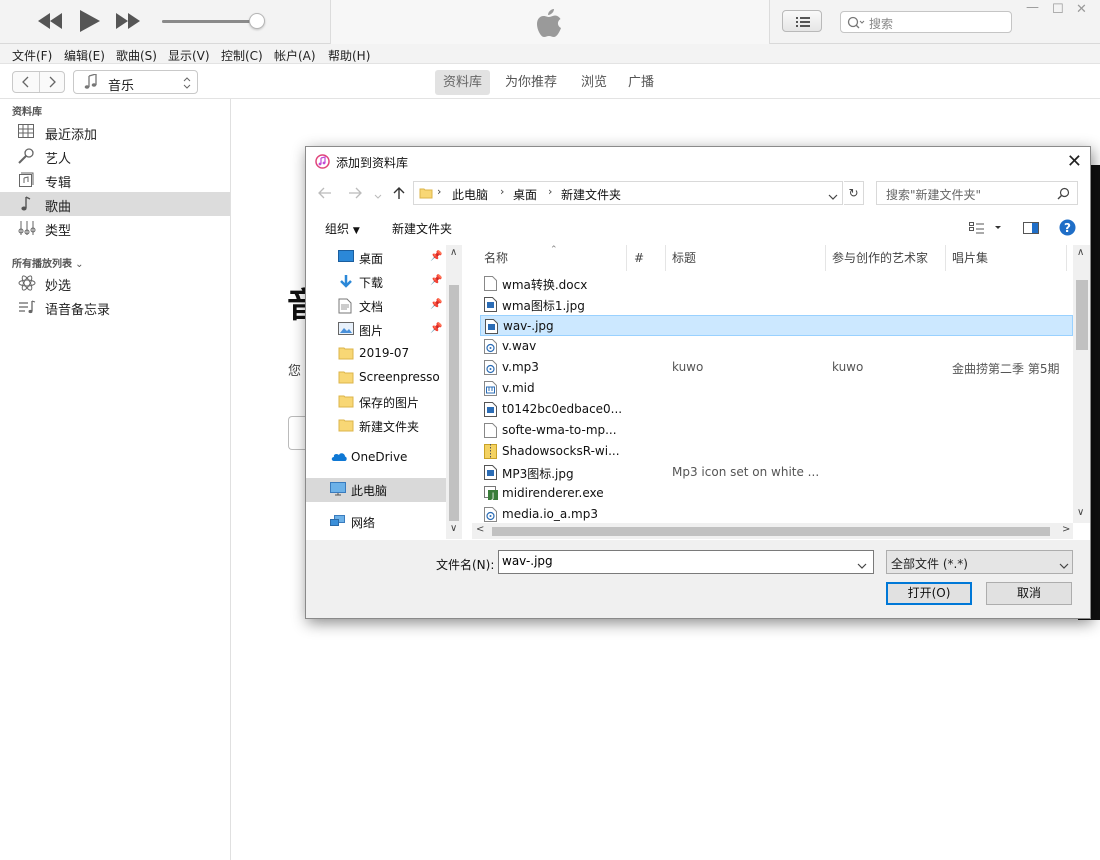  What do you see at coordinates (84, 55) in the screenshot?
I see `menu-edit: 编辑(E)` at bounding box center [84, 55].